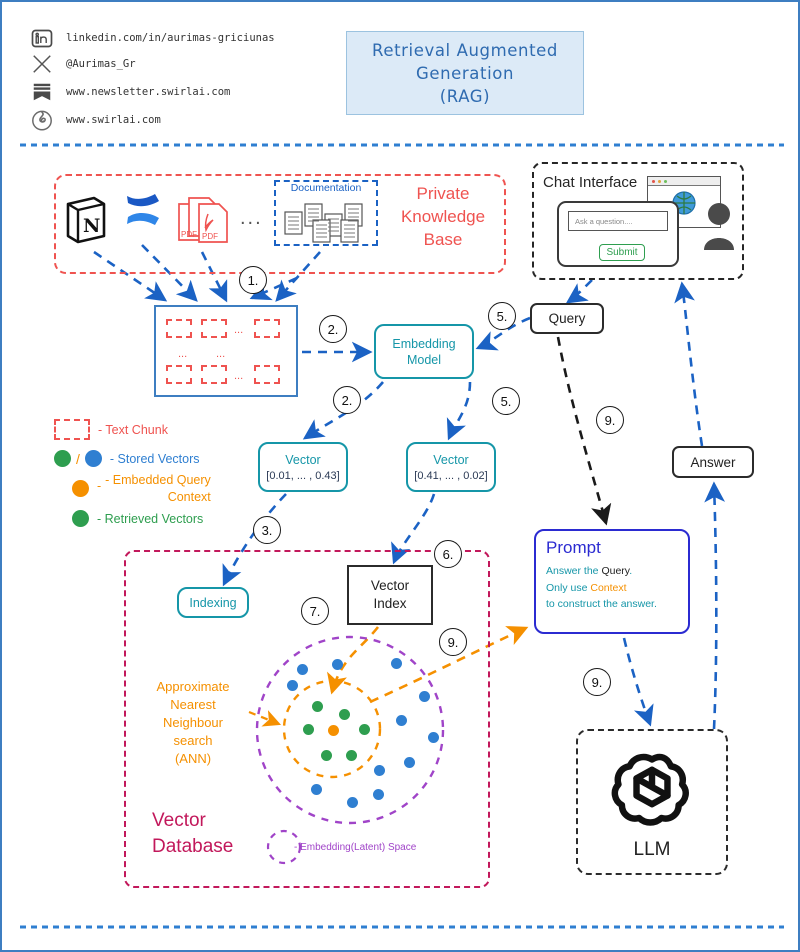 The image size is (800, 952). What do you see at coordinates (72, 429) in the screenshot?
I see `legend-chunk-swatch` at bounding box center [72, 429].